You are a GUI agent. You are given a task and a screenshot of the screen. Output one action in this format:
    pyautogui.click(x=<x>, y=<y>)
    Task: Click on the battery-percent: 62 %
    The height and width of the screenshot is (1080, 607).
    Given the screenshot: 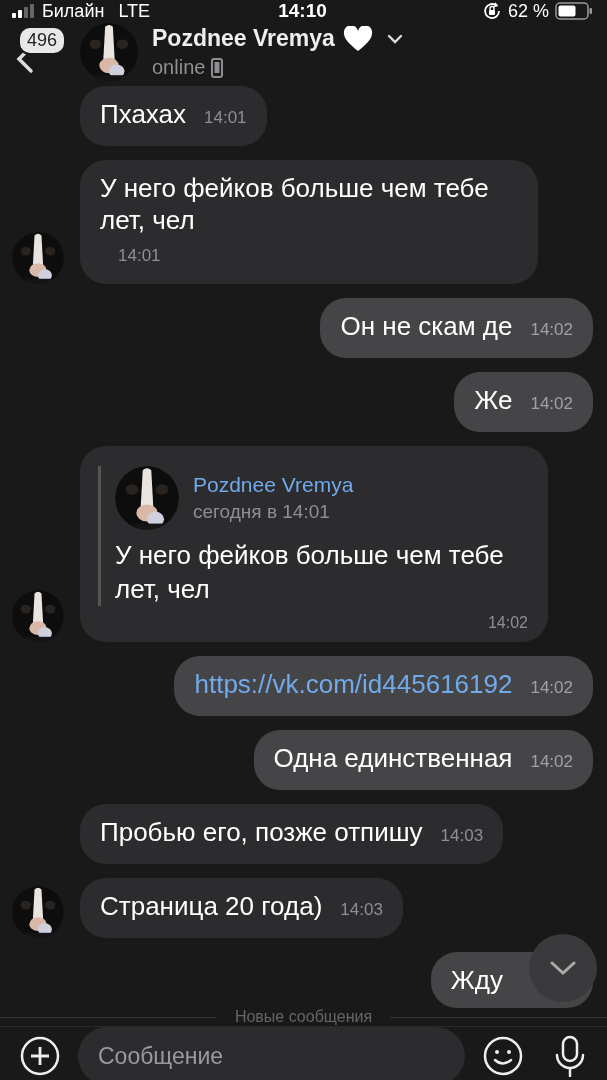 What is the action you would take?
    pyautogui.click(x=528, y=11)
    